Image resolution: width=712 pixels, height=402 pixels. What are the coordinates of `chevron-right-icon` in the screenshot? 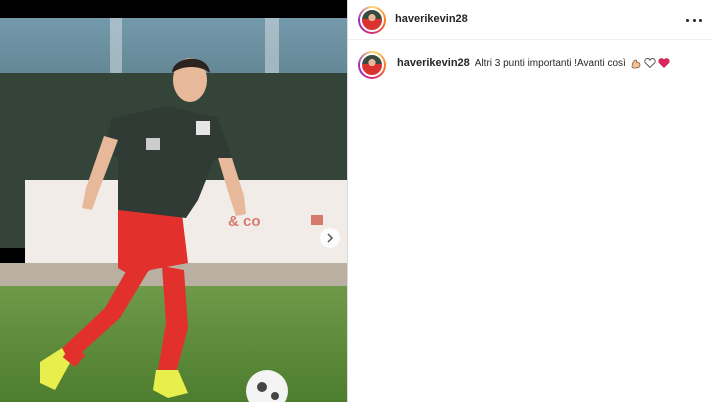 It's located at (330, 238).